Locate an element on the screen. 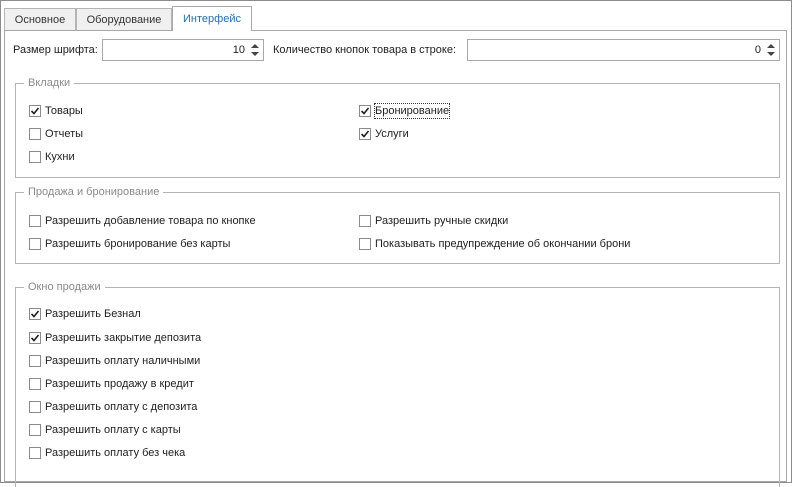  checkbox-allow-cash-payment: Разрешить оплату наличными is located at coordinates (114, 361).